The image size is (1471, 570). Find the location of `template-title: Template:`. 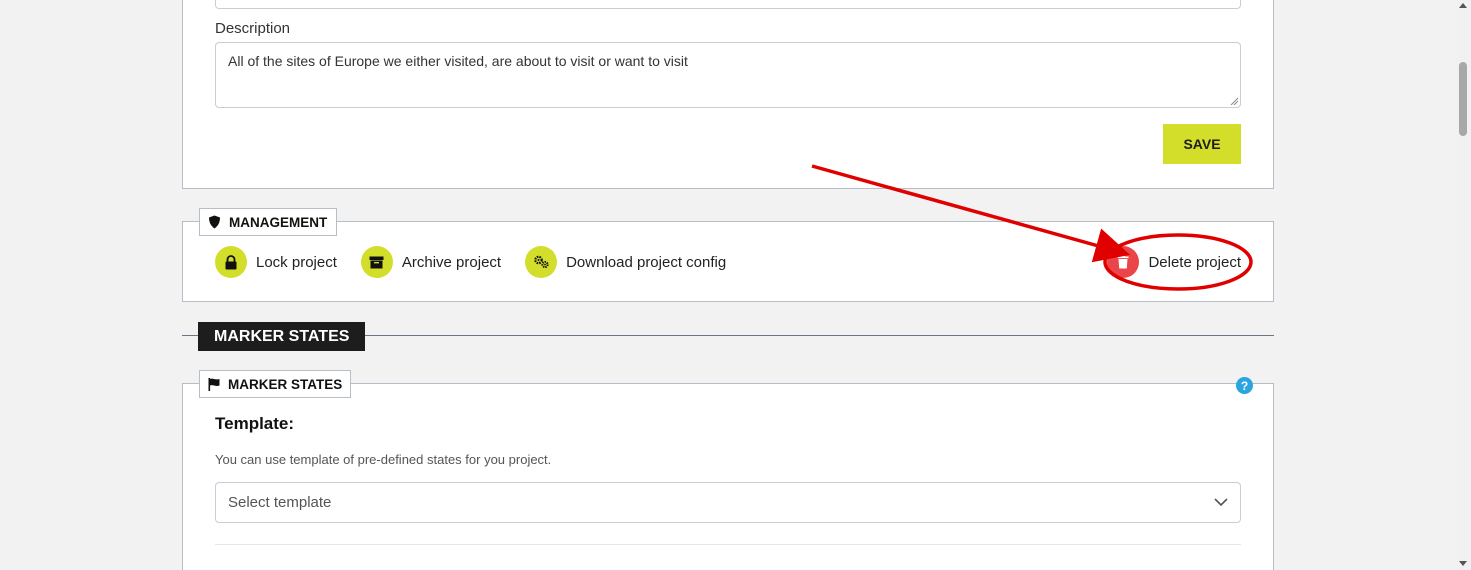

template-title: Template: is located at coordinates (255, 423).